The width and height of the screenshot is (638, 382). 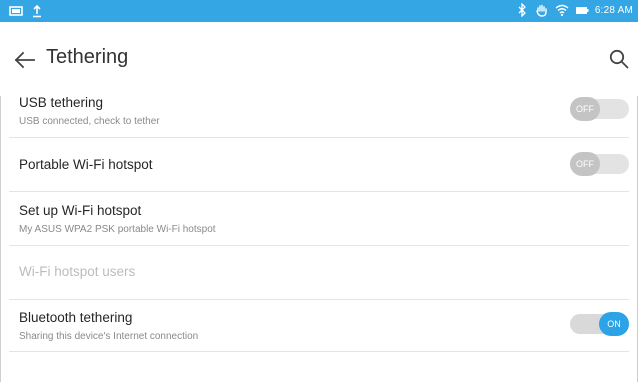 What do you see at coordinates (26, 11) in the screenshot?
I see `status-left-icons` at bounding box center [26, 11].